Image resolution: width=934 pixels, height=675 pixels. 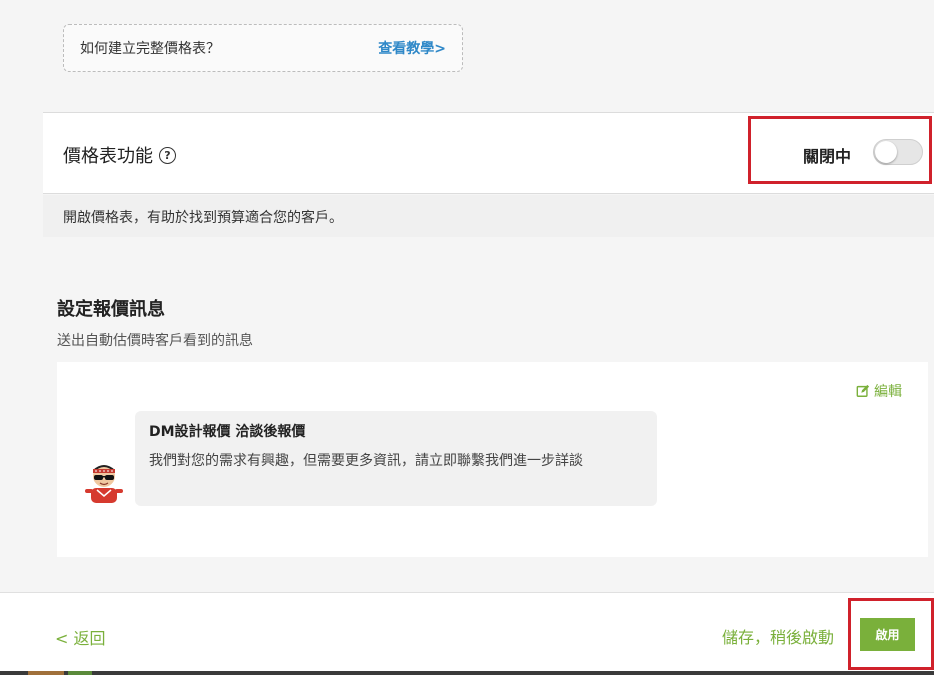 I want to click on help-icon: ?, so click(x=167, y=155).